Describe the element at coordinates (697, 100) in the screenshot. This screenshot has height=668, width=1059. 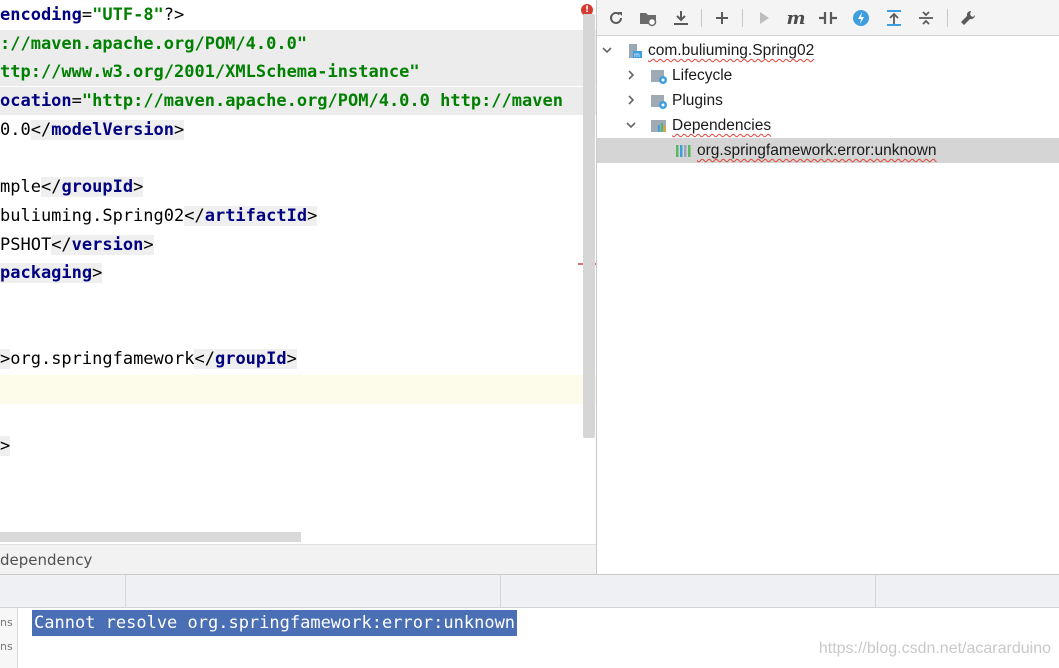
I see `tree-label: Plugins` at that location.